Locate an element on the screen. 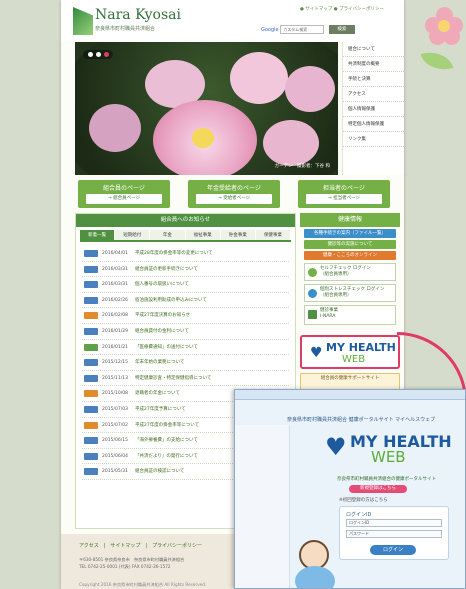  news-item: 2016/03/31 組合員証の更新手続きについて is located at coordinates (185, 270).